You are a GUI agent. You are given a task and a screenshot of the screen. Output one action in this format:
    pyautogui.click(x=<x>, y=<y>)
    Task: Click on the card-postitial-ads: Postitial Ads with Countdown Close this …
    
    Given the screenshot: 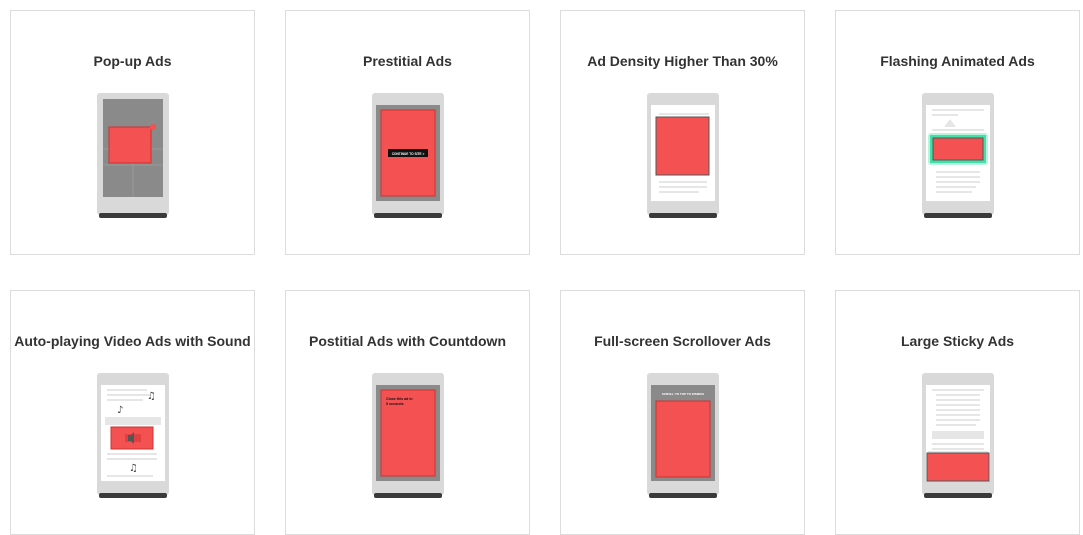 What is the action you would take?
    pyautogui.click(x=407, y=412)
    